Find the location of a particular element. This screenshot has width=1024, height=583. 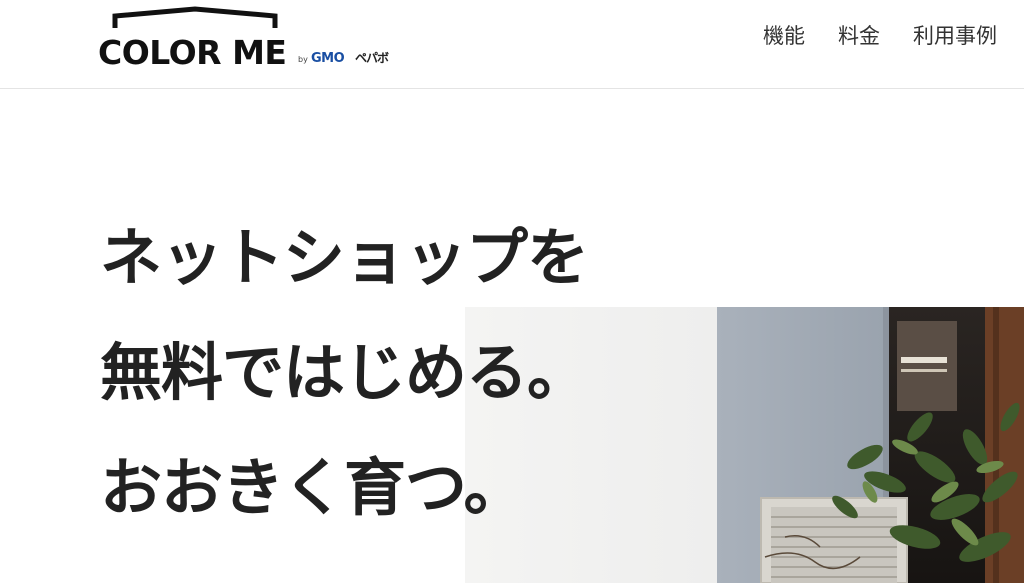

main-nav: 機能 料金 利用事例 is located at coordinates (880, 36).